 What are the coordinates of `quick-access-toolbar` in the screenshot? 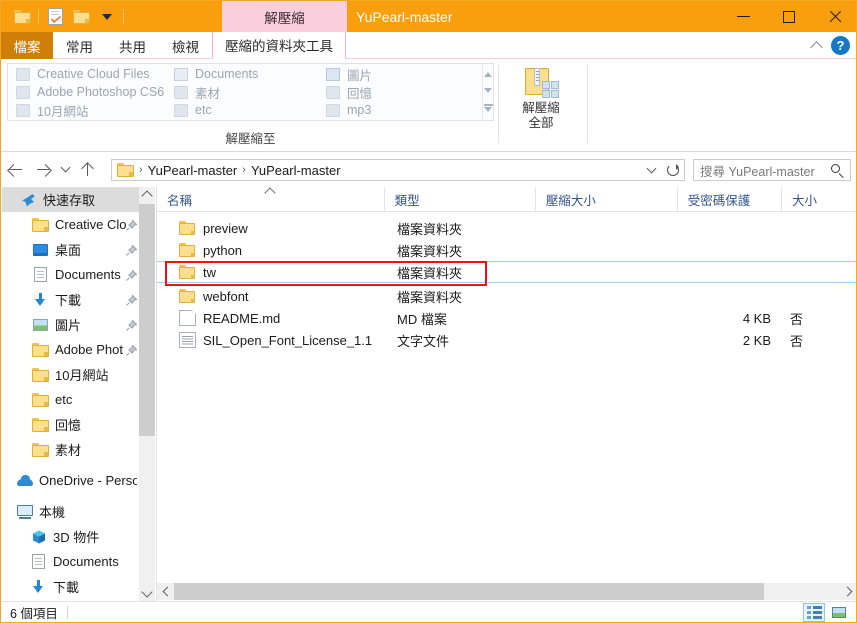 It's located at (64, 16).